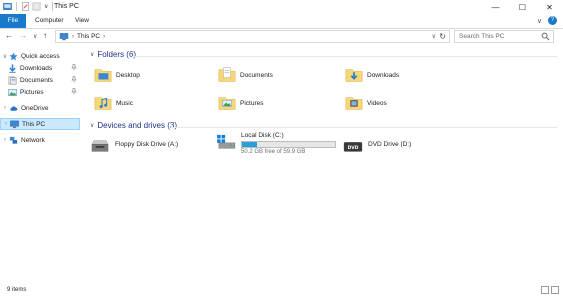  I want to click on search-box: Search This PC, so click(504, 36).